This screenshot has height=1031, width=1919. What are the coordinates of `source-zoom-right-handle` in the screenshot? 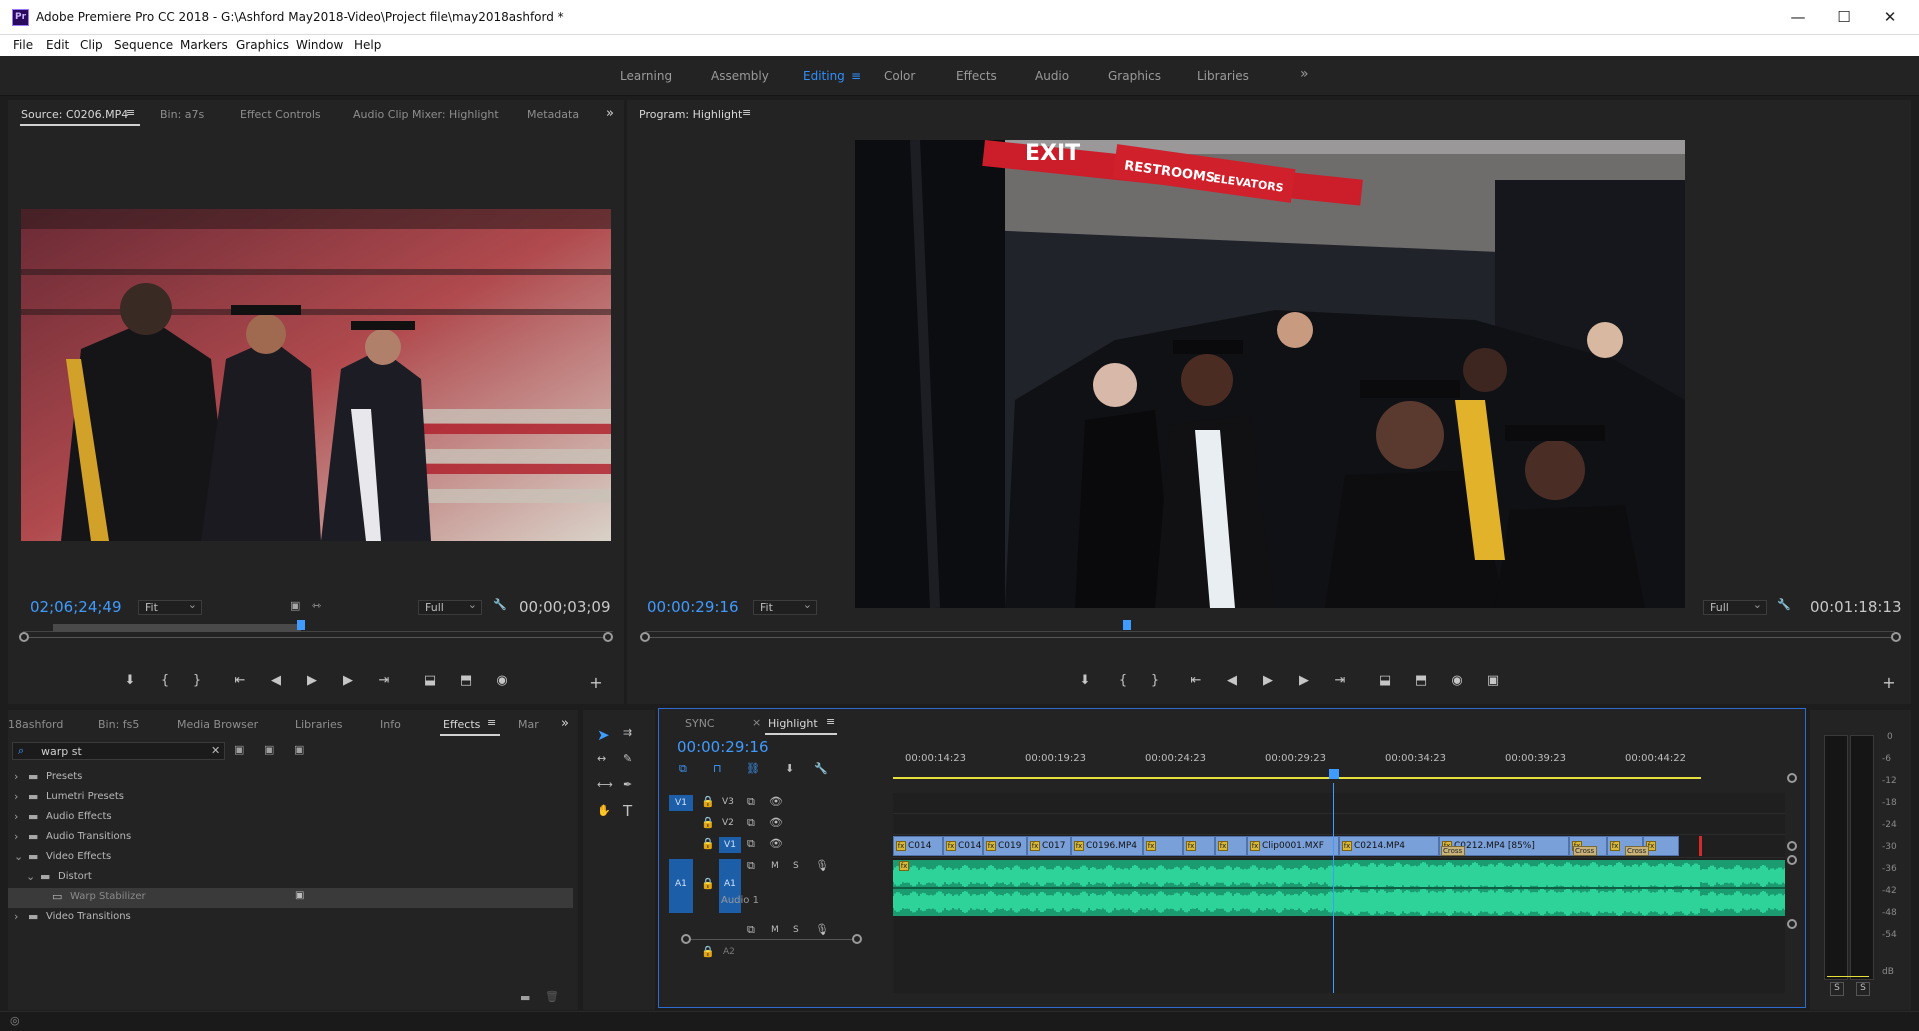 It's located at (608, 637).